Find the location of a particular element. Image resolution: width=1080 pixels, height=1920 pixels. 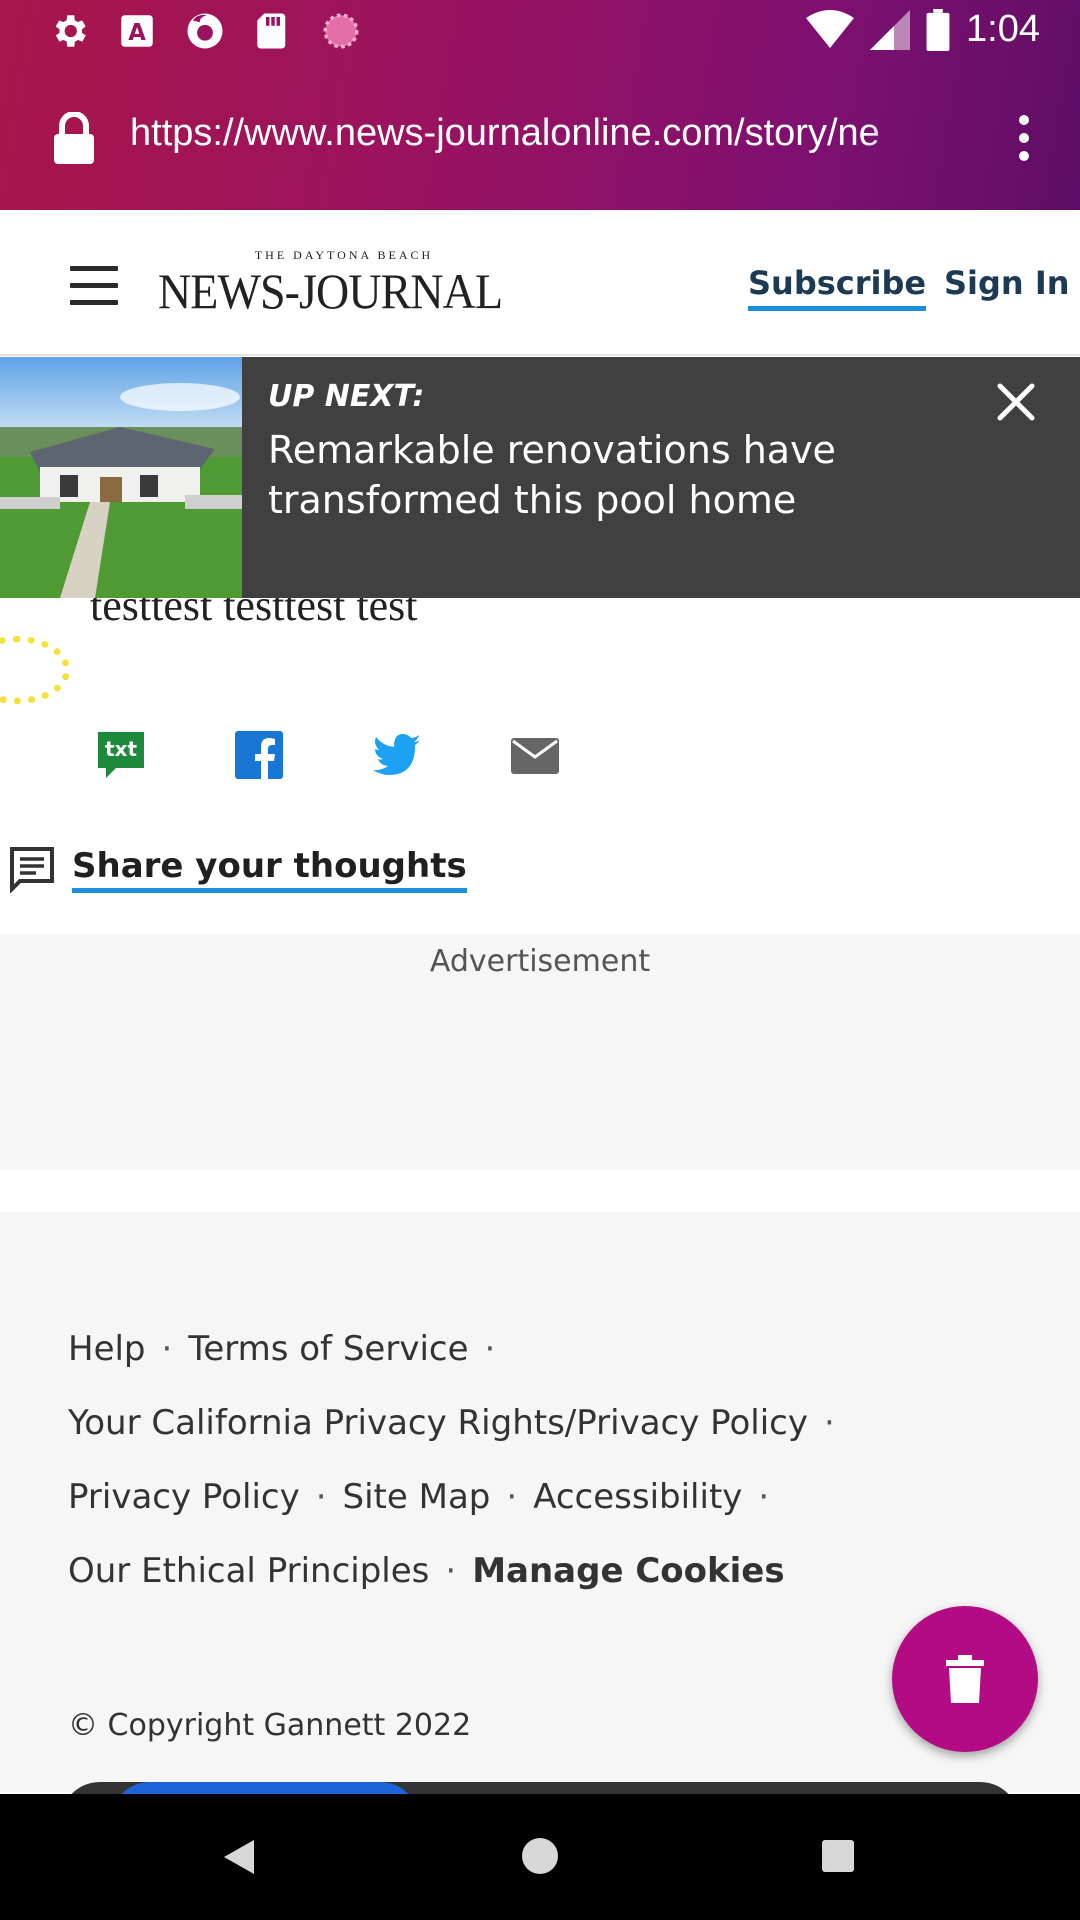

subscribe-link: Subscribe is located at coordinates (837, 287).